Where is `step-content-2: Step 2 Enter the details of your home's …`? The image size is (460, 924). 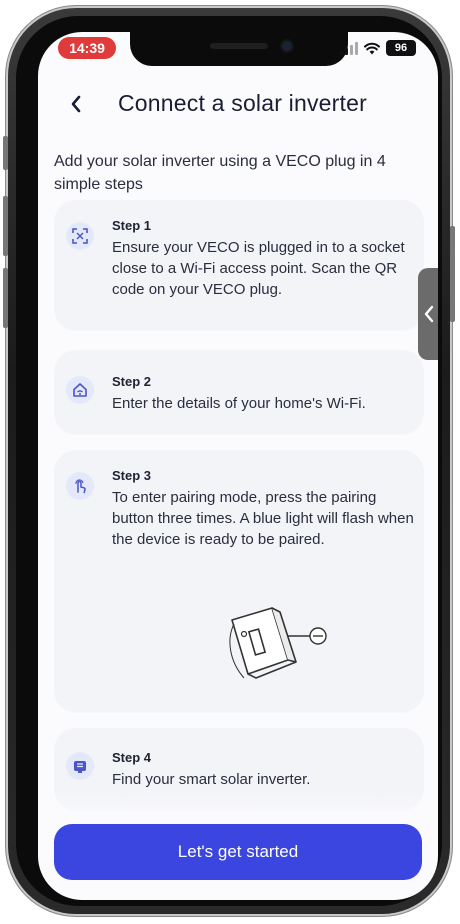
step-content-2: Step 2 Enter the details of your home's … is located at coordinates (264, 394).